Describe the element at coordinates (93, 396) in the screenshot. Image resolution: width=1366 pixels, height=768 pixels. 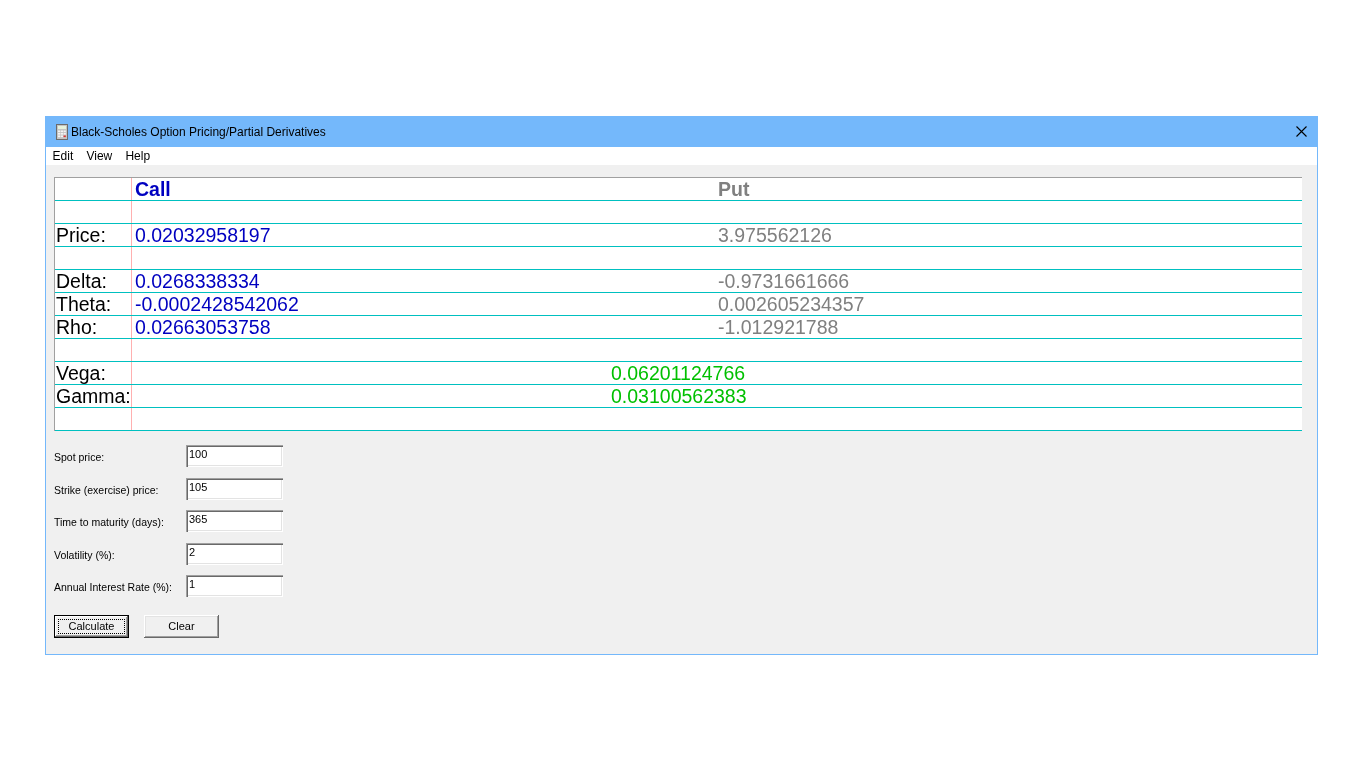
I see `row-label: Gamma:` at that location.